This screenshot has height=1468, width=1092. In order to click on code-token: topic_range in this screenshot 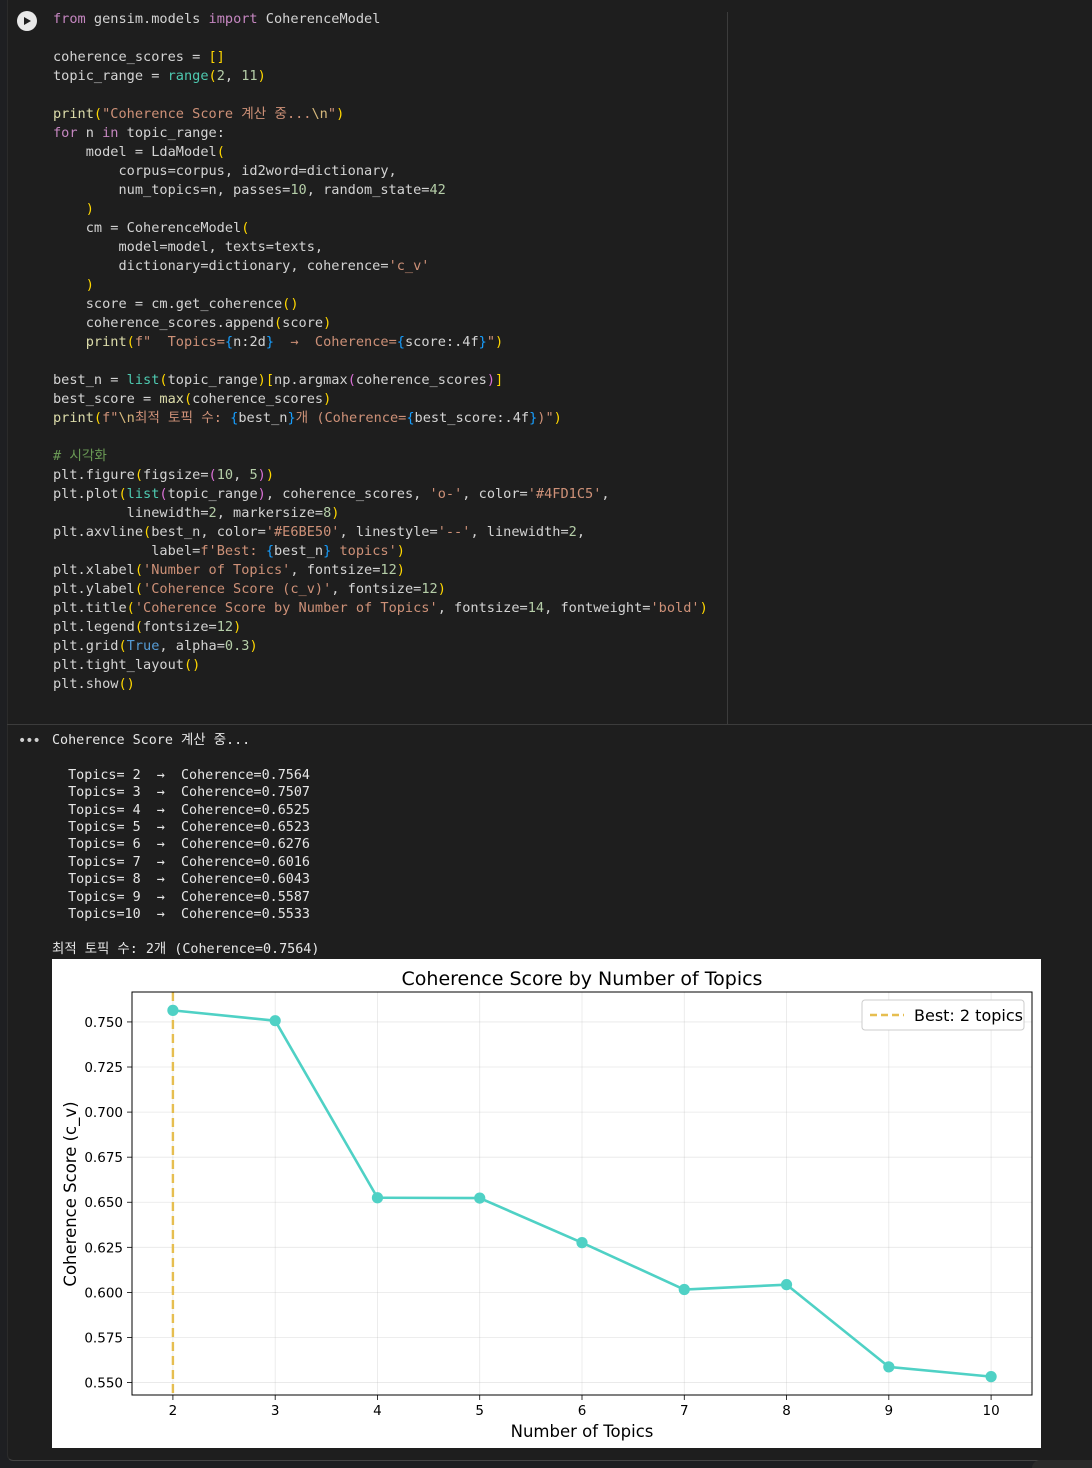, I will do `click(212, 494)`.